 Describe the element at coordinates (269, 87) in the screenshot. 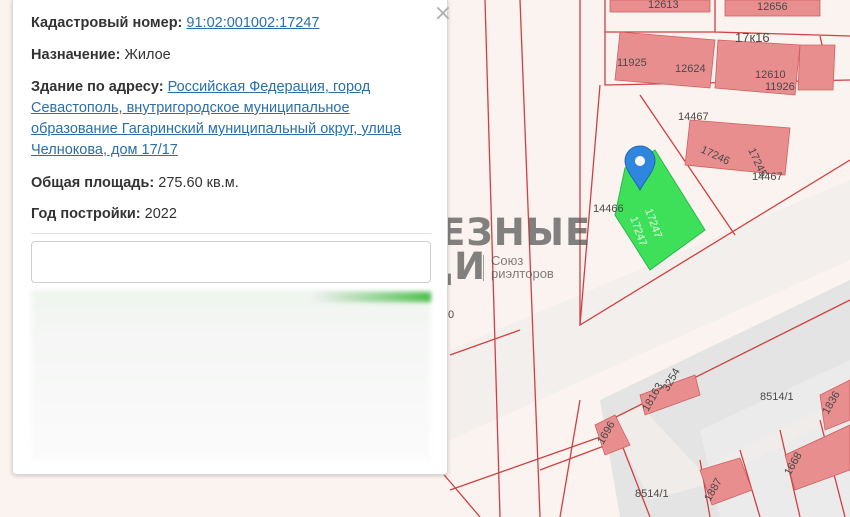

I see `address-line-1: Российская Федерация, город` at that location.